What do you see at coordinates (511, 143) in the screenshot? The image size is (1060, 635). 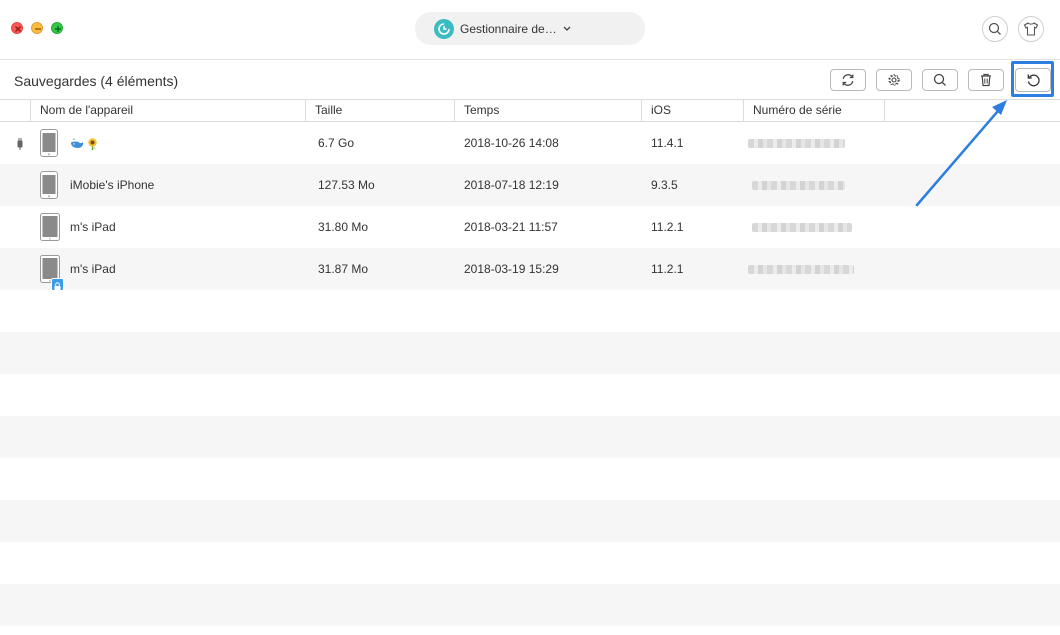 I see `backup-time: 2018-10-26 14:08` at bounding box center [511, 143].